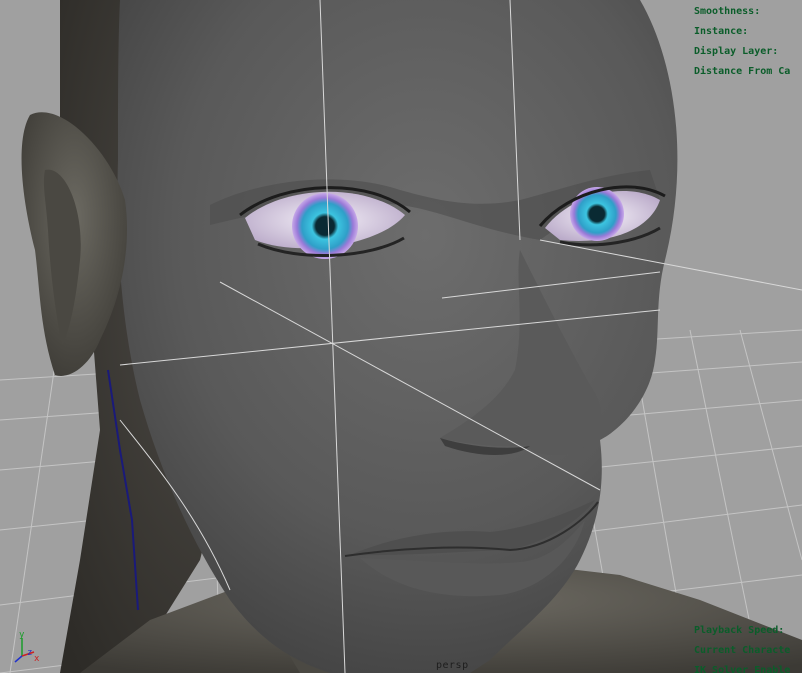  What do you see at coordinates (721, 31) in the screenshot?
I see `hud-instance: Instance:` at bounding box center [721, 31].